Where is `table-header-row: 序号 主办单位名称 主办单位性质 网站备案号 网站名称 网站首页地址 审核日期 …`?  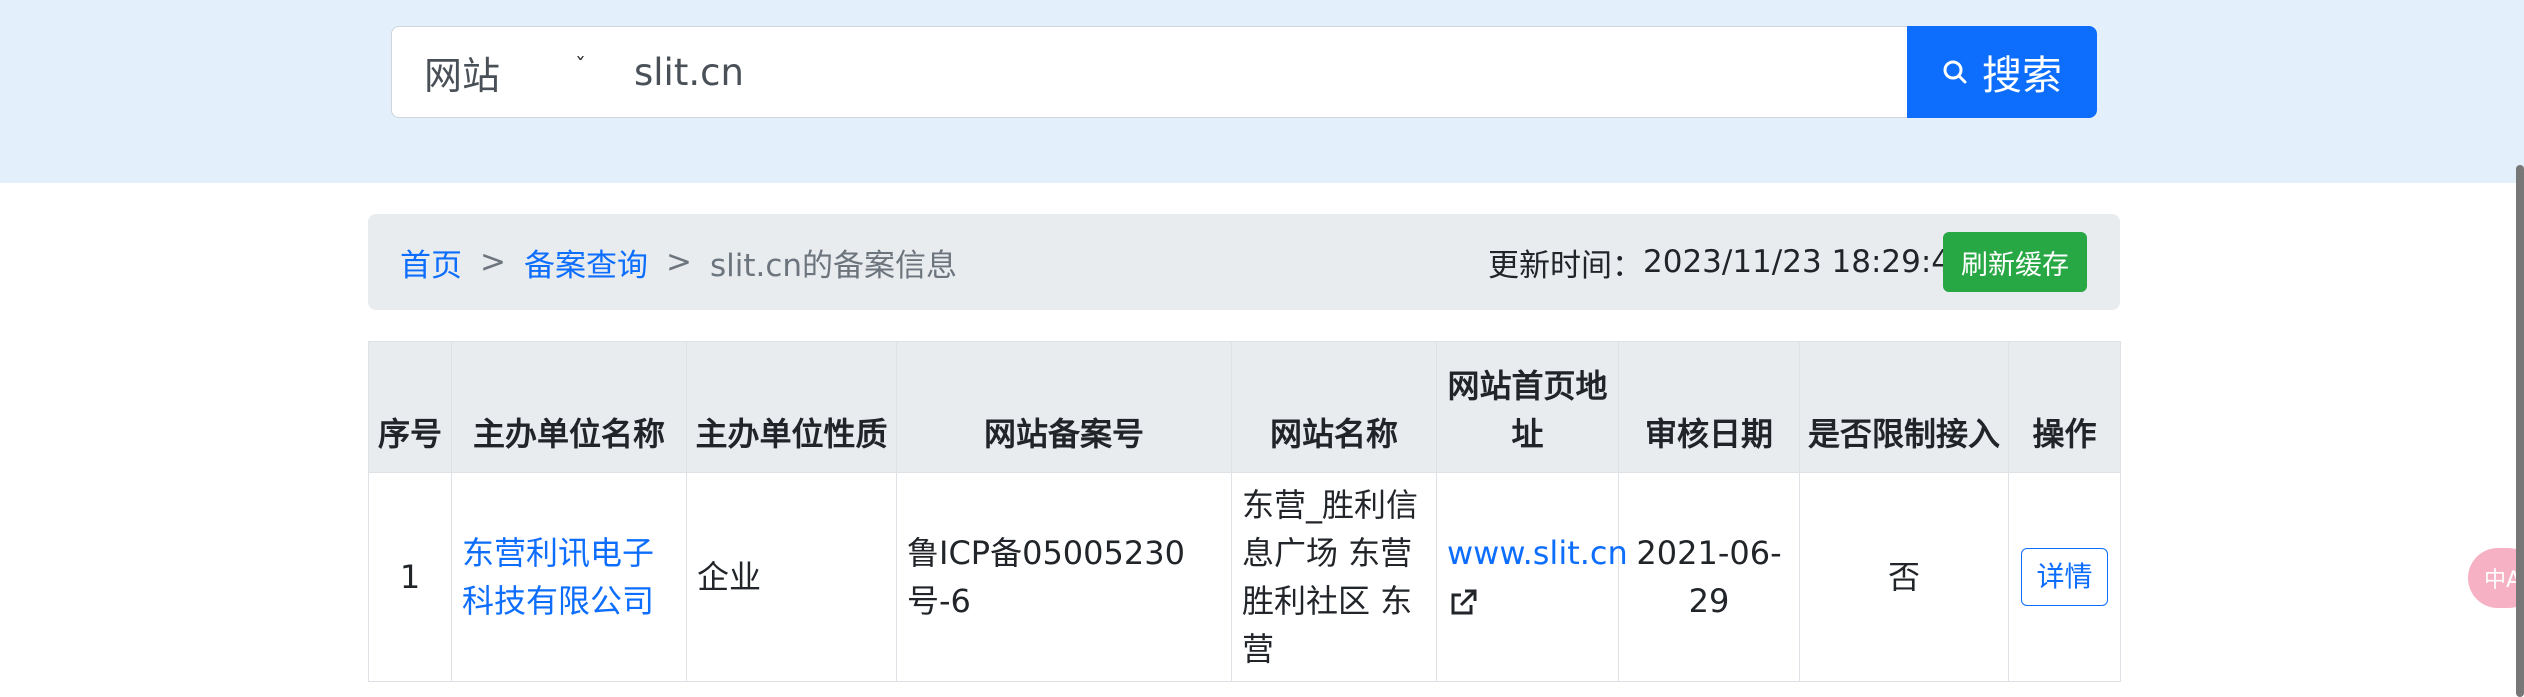 table-header-row: 序号 主办单位名称 主办单位性质 网站备案号 网站名称 网站首页地址 审核日期 … is located at coordinates (1244, 407).